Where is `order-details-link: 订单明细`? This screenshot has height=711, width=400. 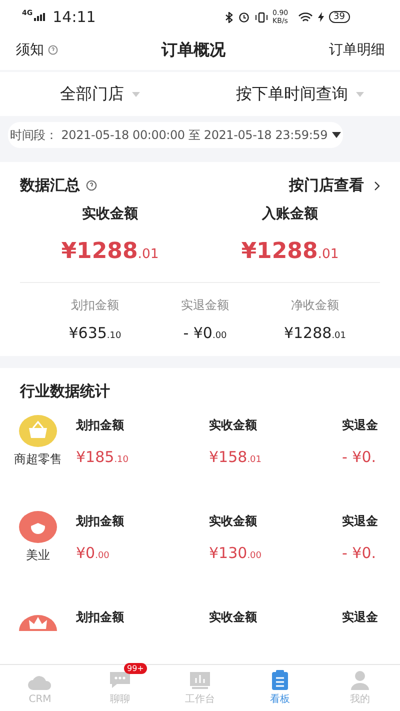
order-details-link: 订单明细 is located at coordinates (357, 50).